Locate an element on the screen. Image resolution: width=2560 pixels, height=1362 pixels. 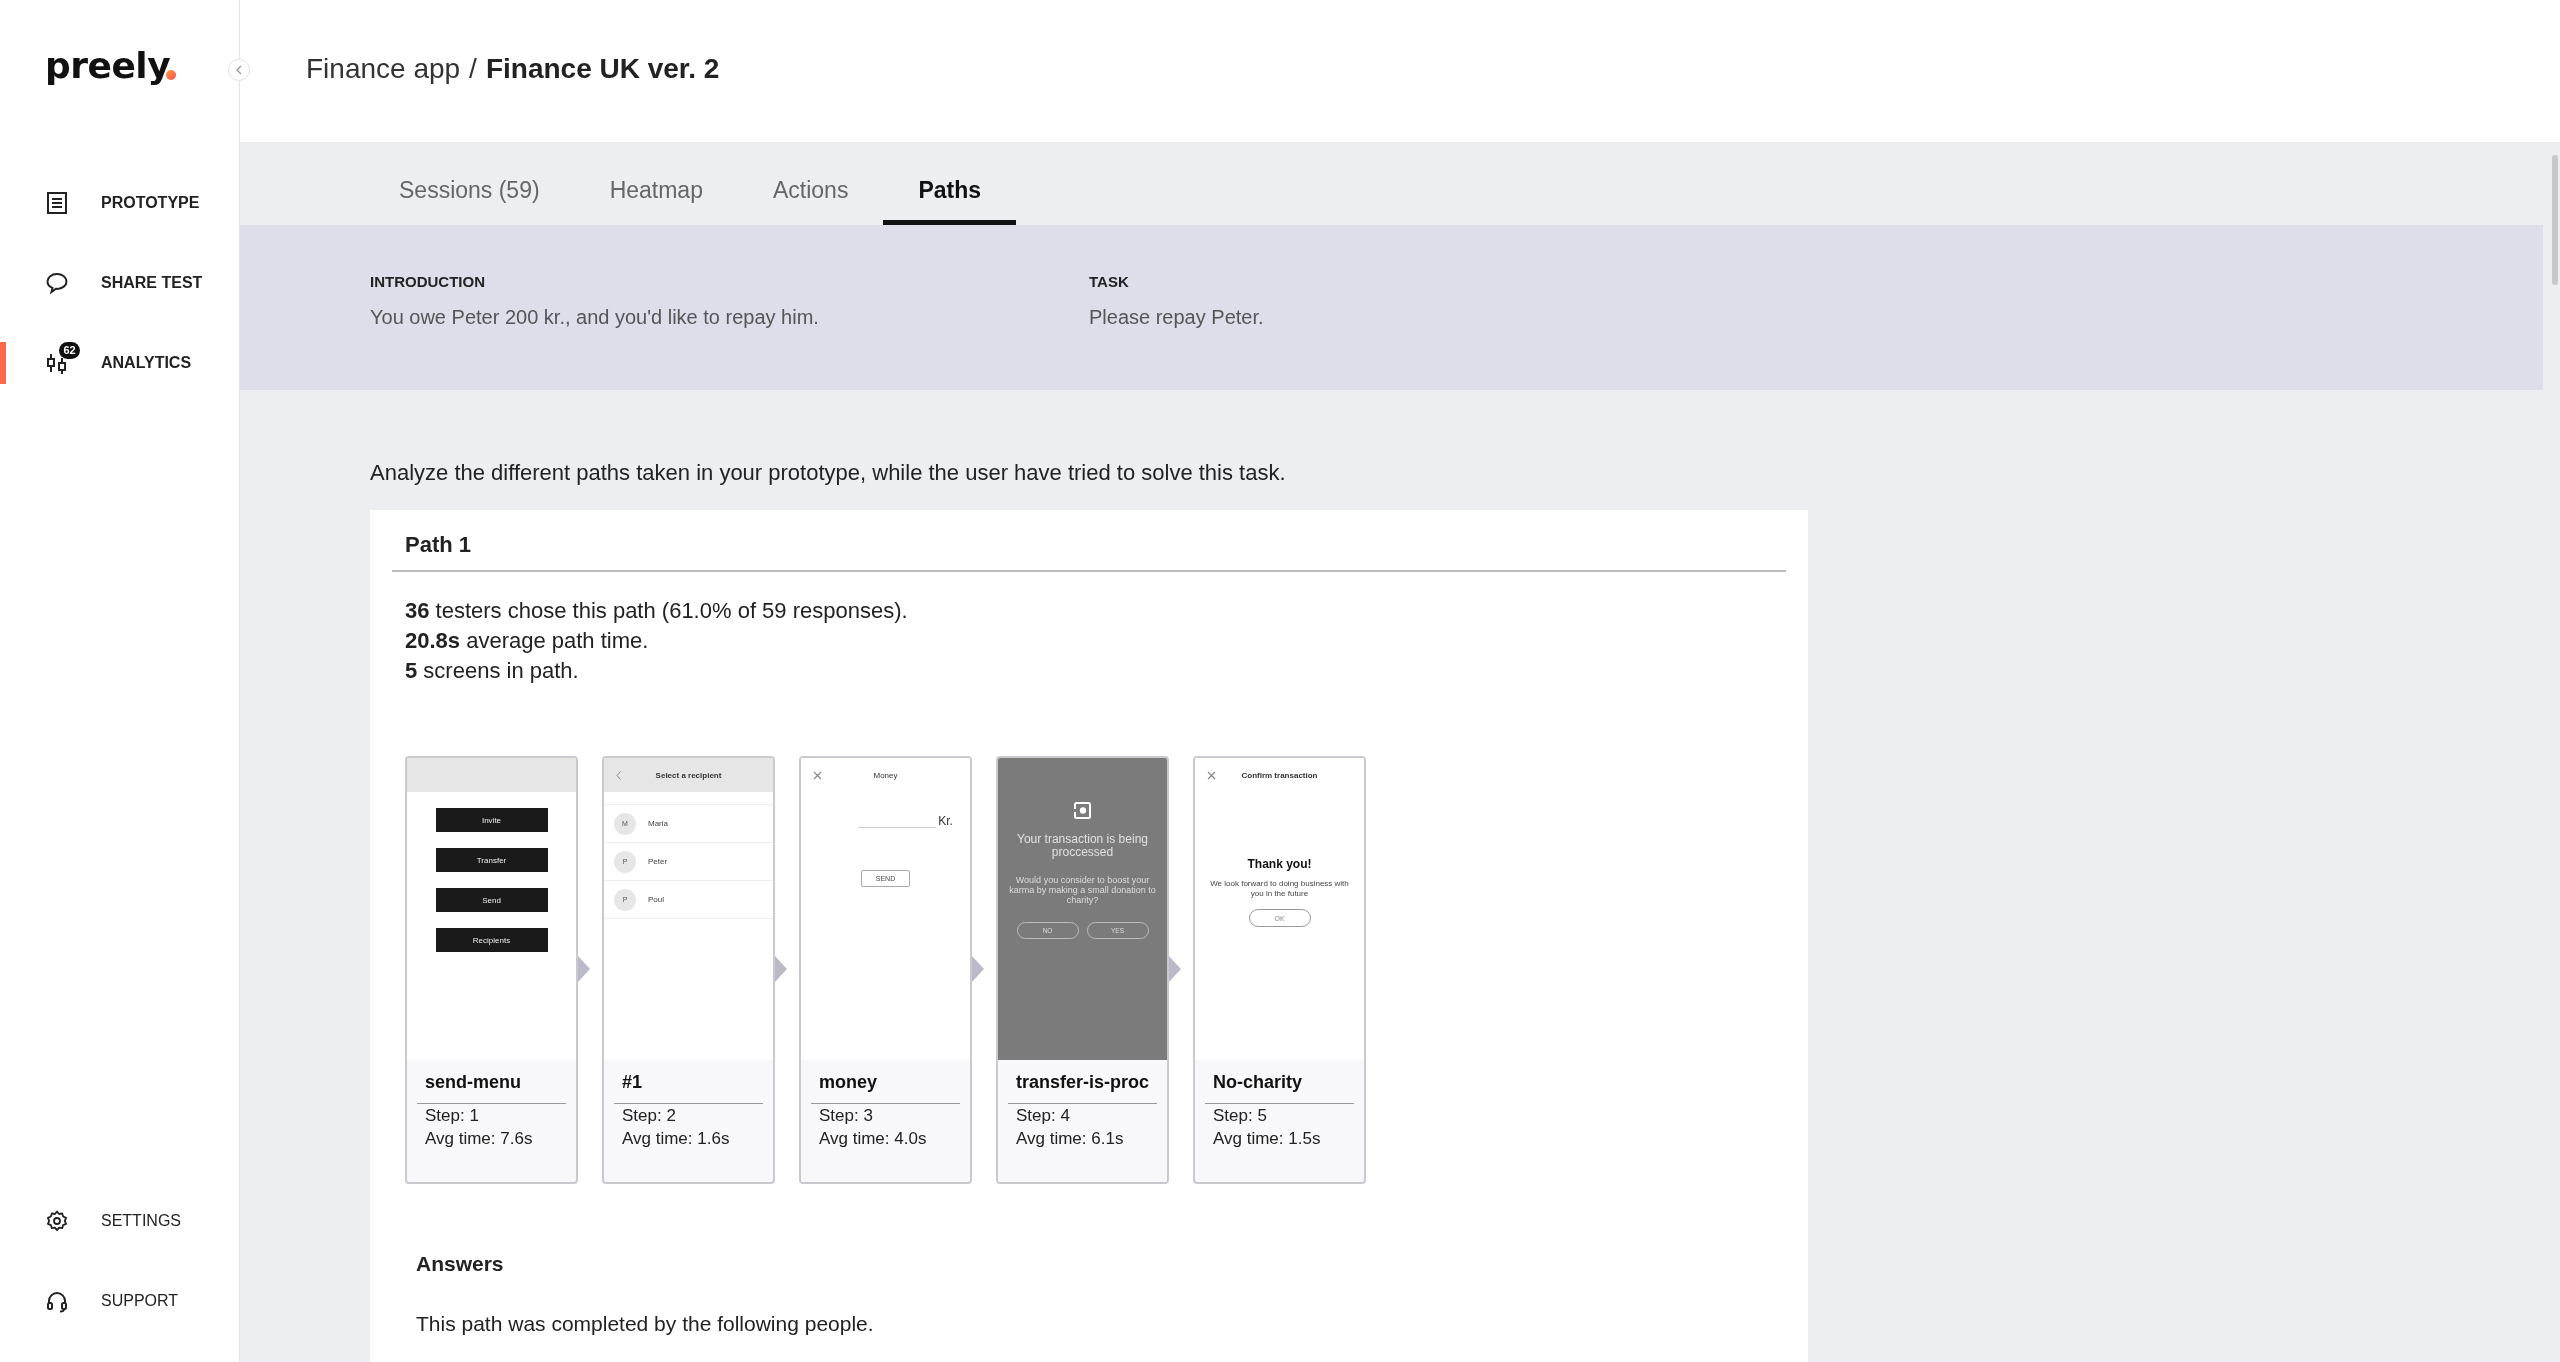
step-label: Step: 4 is located at coordinates (1043, 1116).